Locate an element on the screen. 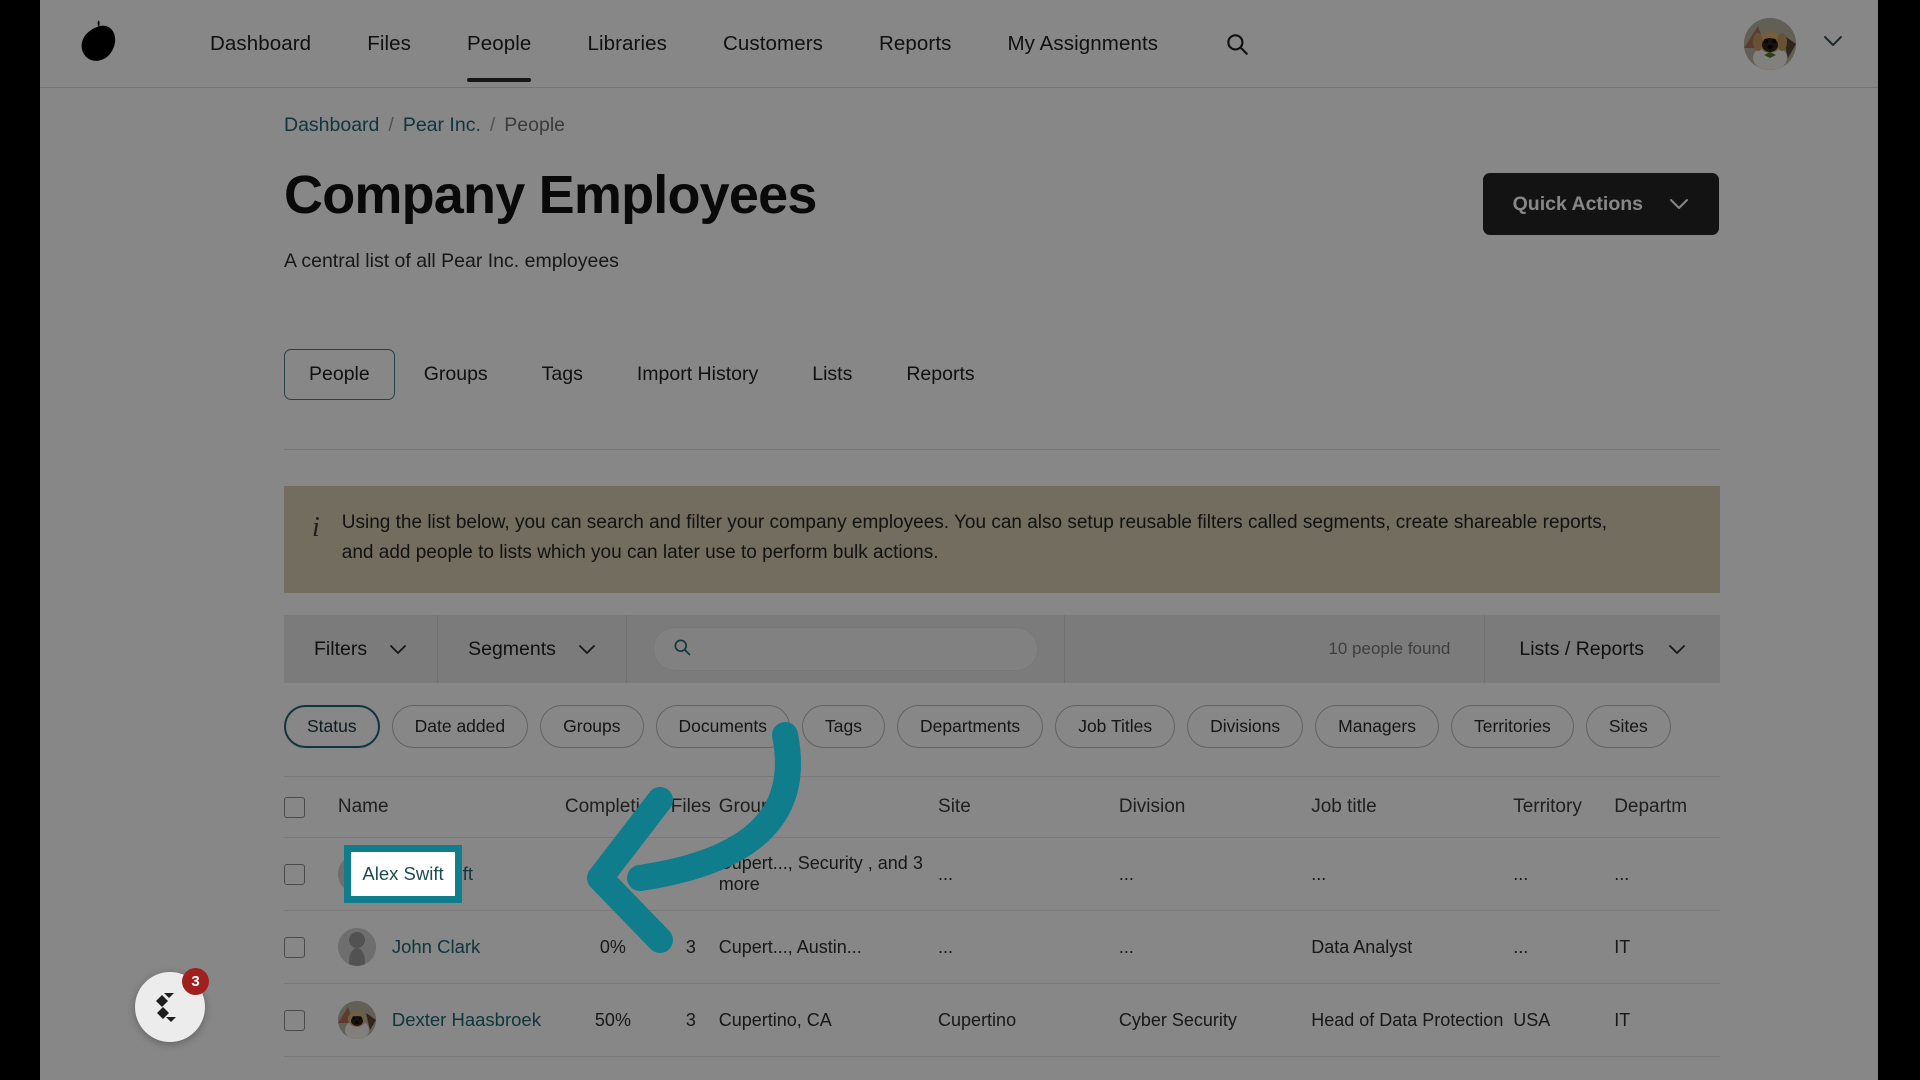  chat-widget-button: 3 is located at coordinates (172, 1005).